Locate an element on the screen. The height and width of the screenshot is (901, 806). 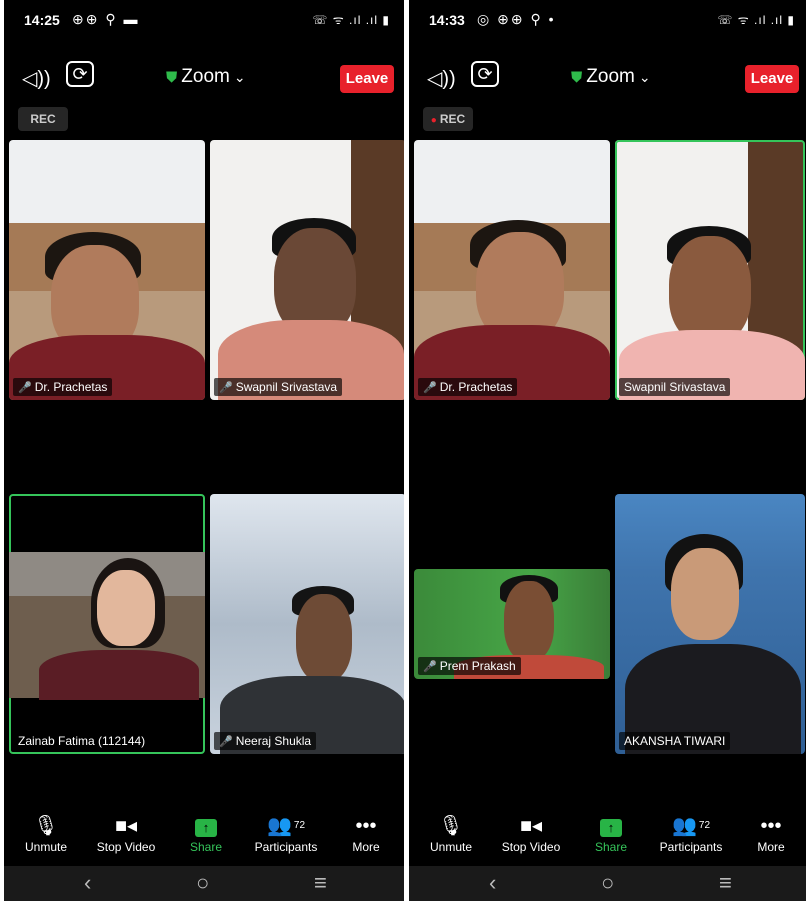
status-bar: 14:33 ◎ ⊕⊕ ⚲ • ☏ ᯤ .ıl .ıl ▮ is located at coordinates (607, 19).